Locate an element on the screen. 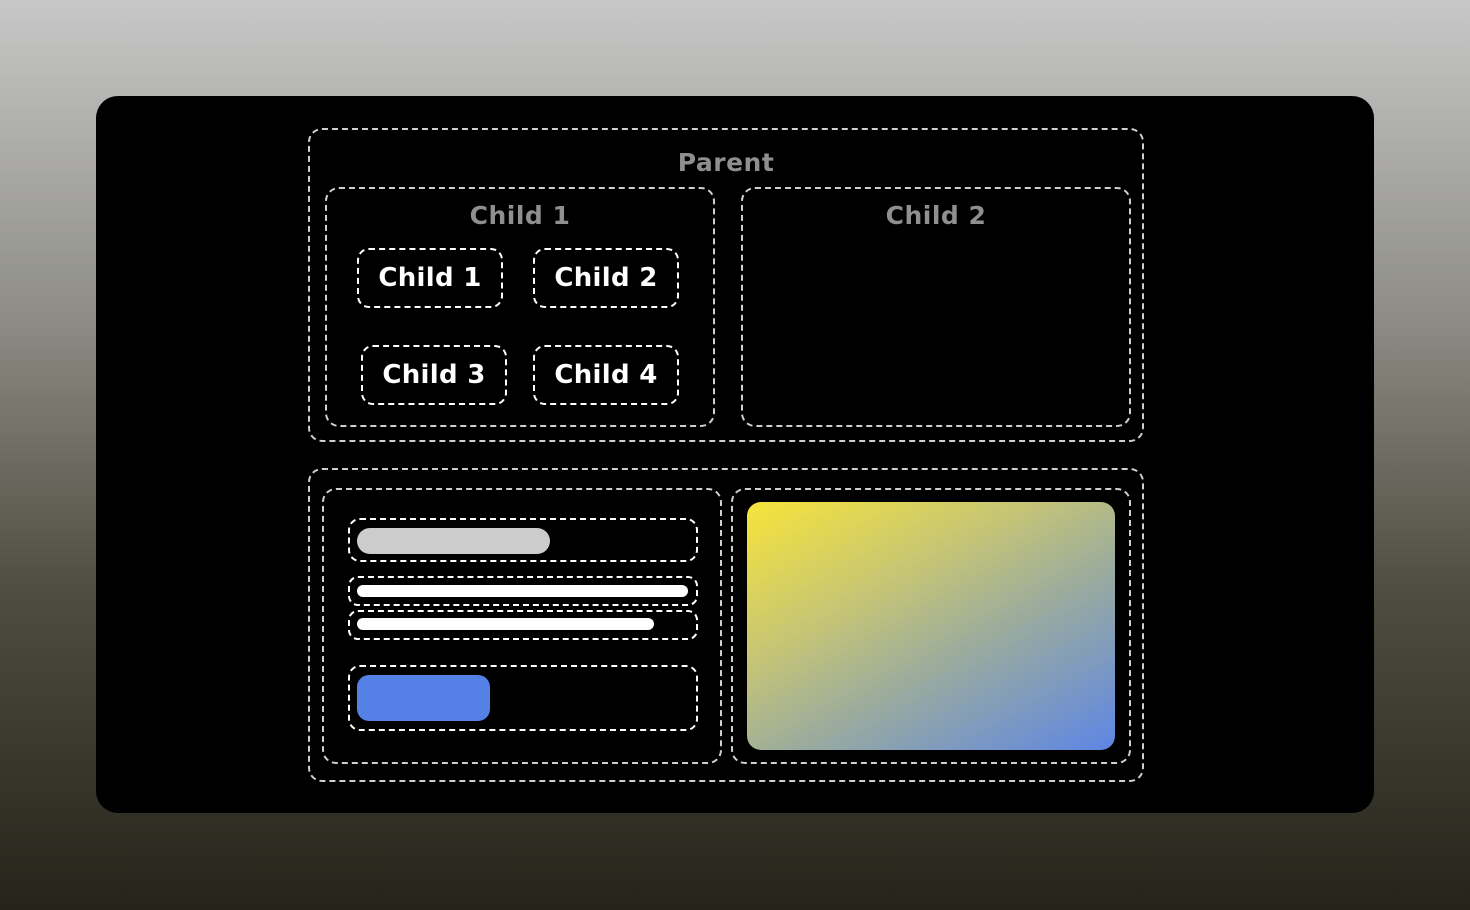  grid-child-2: Child 2 is located at coordinates (606, 278).